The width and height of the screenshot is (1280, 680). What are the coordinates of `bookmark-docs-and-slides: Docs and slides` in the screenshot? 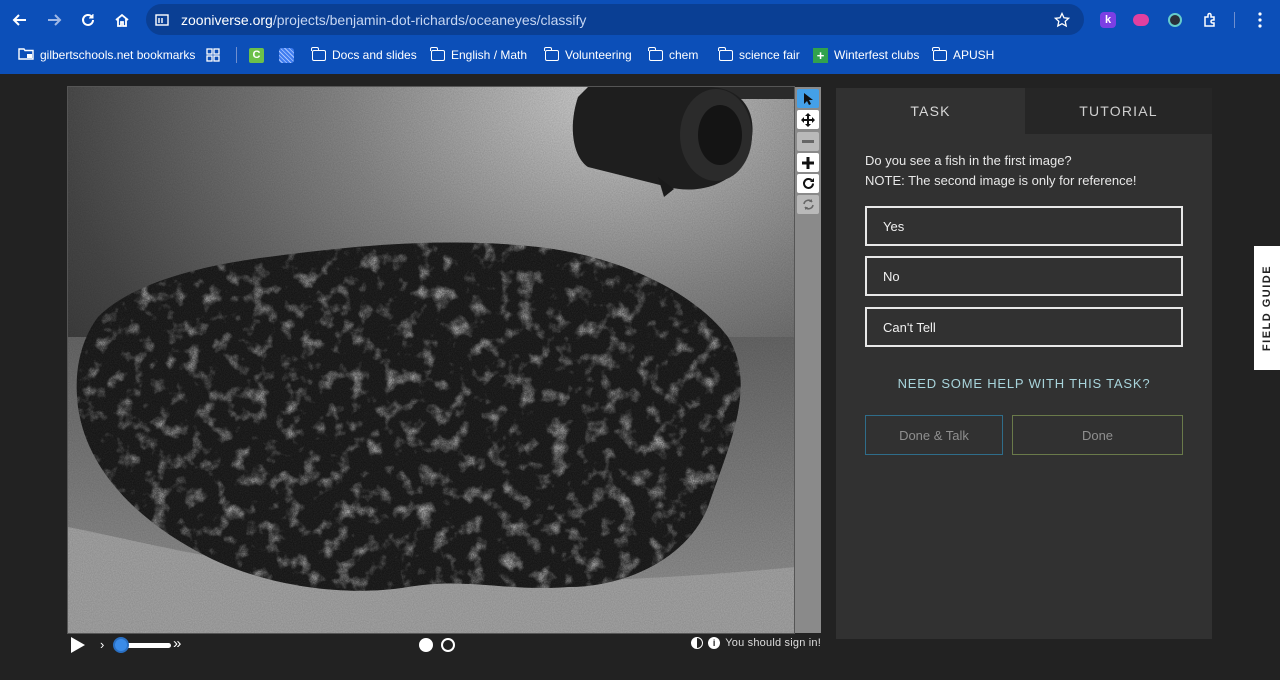 It's located at (364, 55).